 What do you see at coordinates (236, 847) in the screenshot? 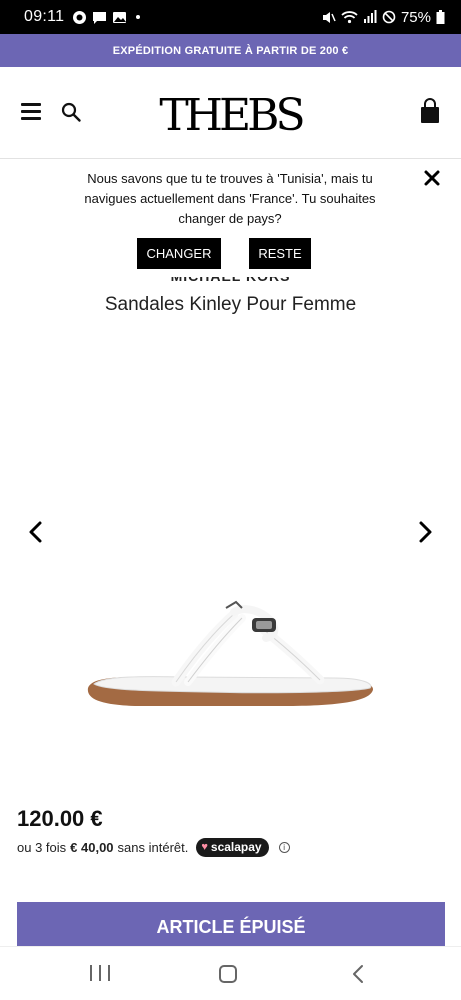
I see `scalapay-label: scalapay` at bounding box center [236, 847].